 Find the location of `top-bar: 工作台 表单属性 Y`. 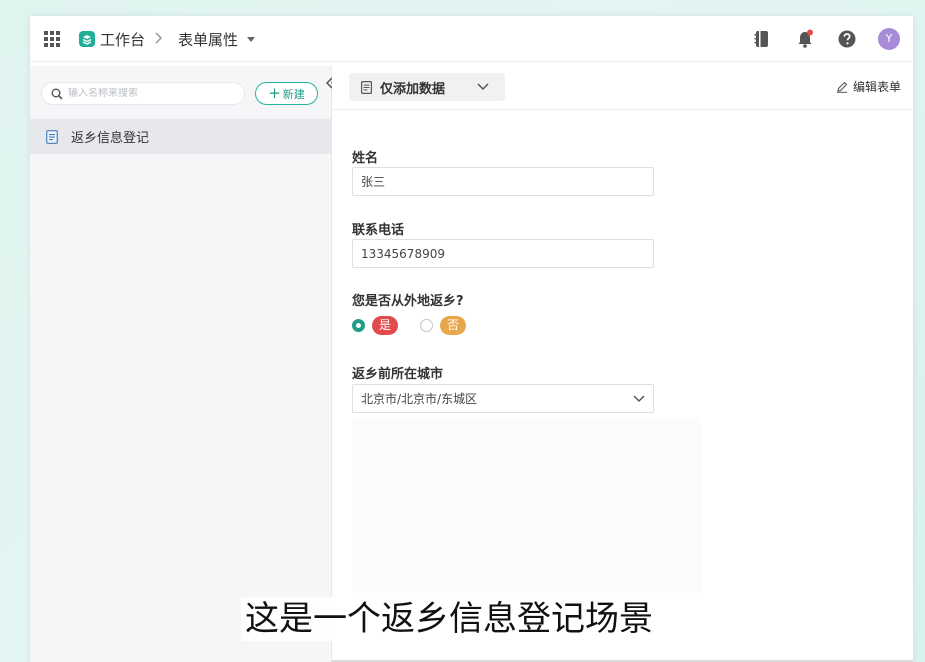

top-bar: 工作台 表单属性 Y is located at coordinates (471, 39).